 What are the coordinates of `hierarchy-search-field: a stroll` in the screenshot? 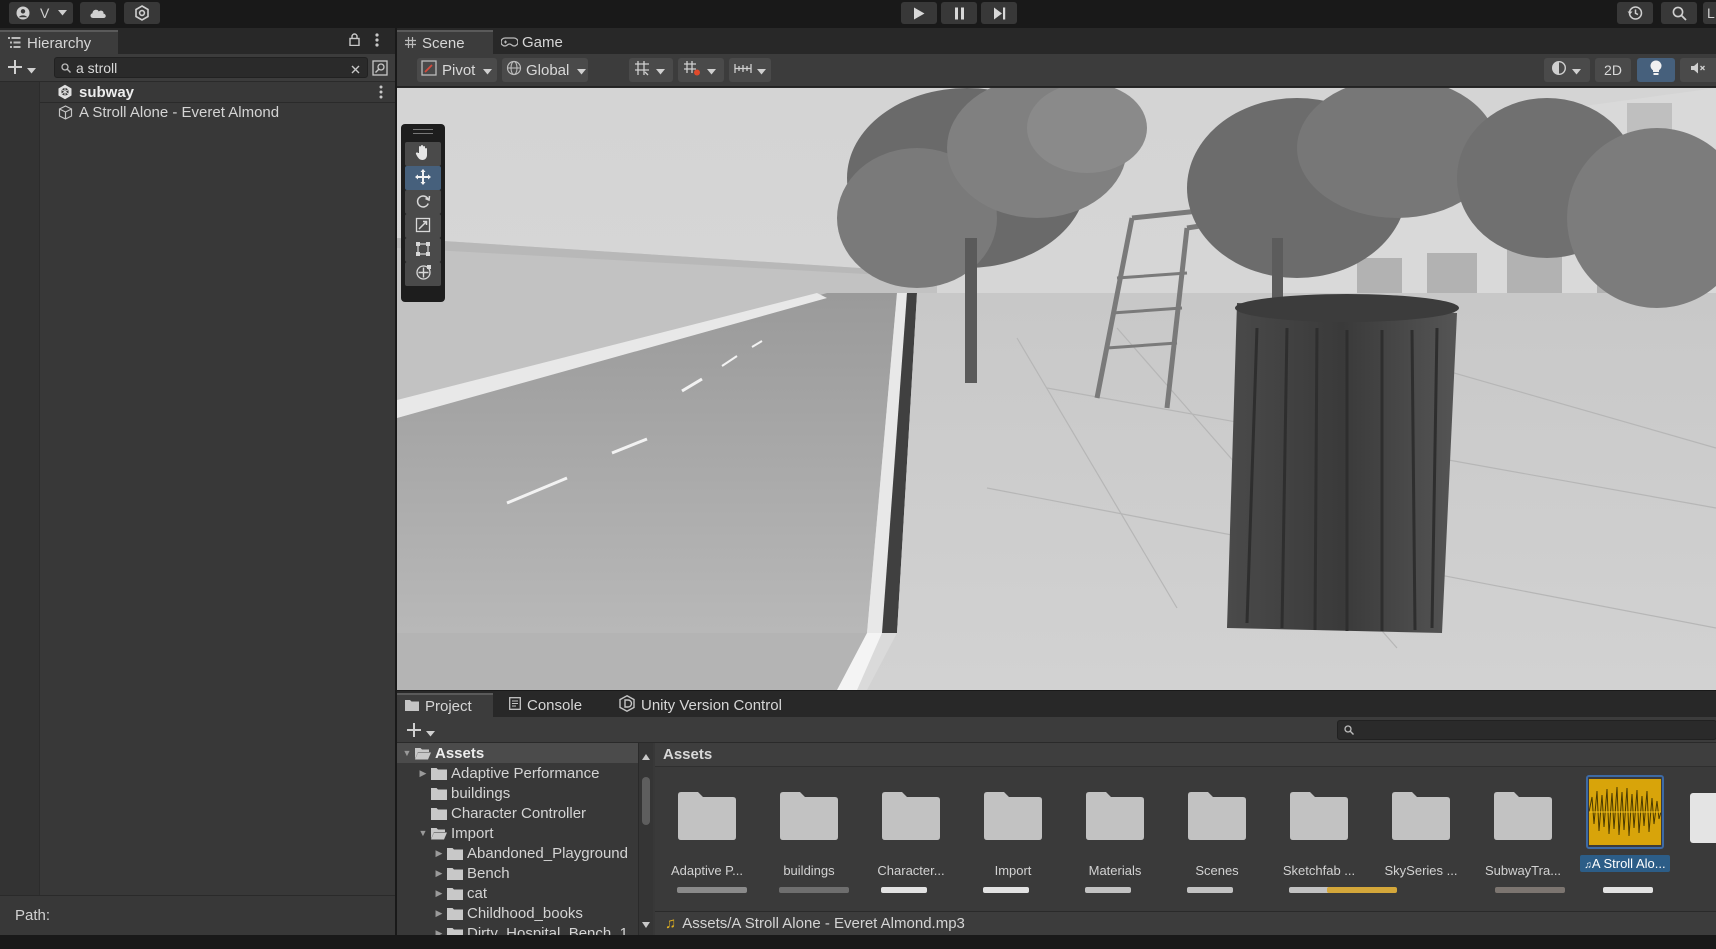 It's located at (211, 67).